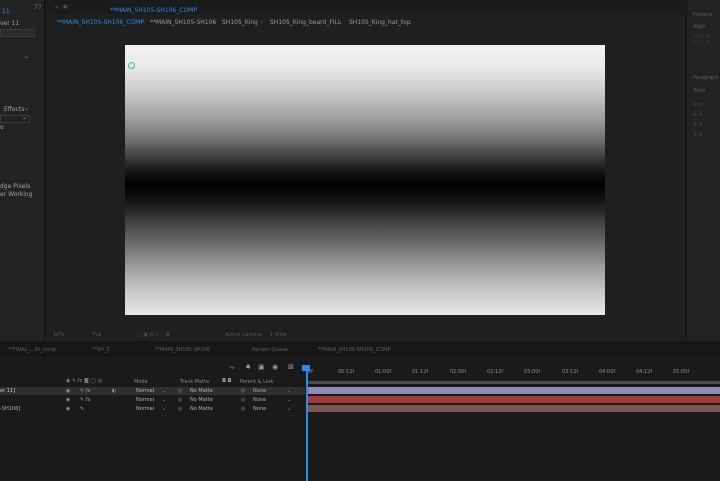 The image size is (720, 481). I want to click on playhead, so click(307, 424).